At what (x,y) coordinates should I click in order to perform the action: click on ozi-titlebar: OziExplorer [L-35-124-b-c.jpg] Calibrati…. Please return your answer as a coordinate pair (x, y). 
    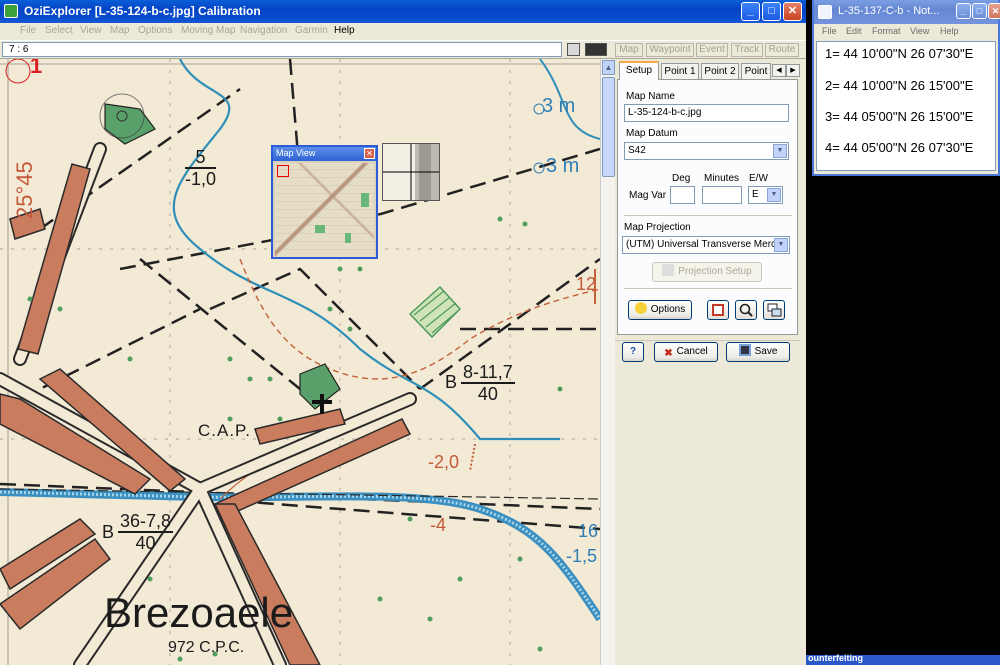
    Looking at the image, I should click on (403, 11).